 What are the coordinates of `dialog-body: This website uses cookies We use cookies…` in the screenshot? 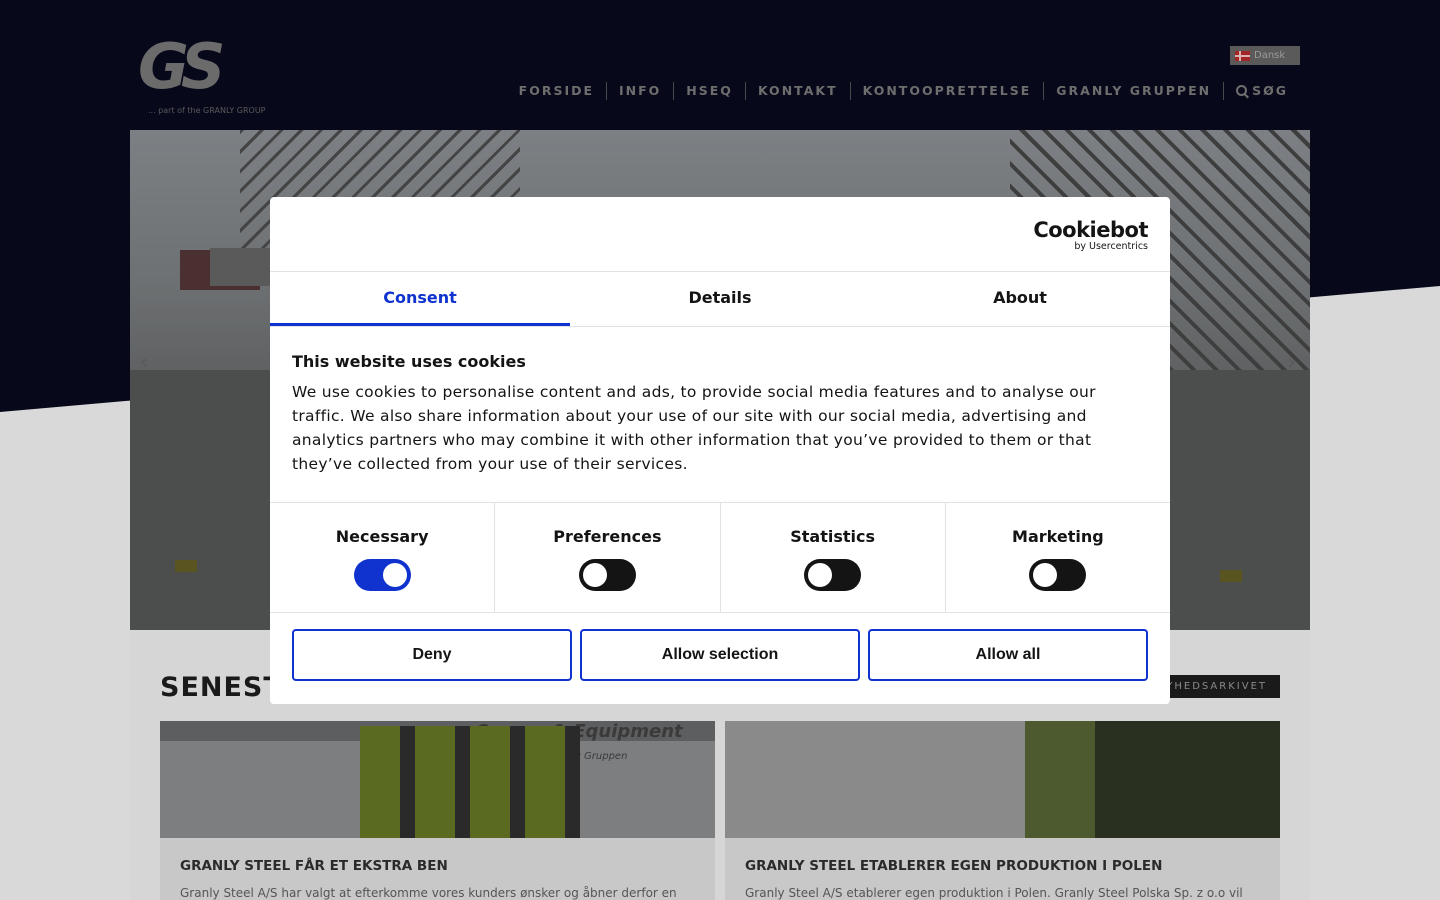 It's located at (720, 414).